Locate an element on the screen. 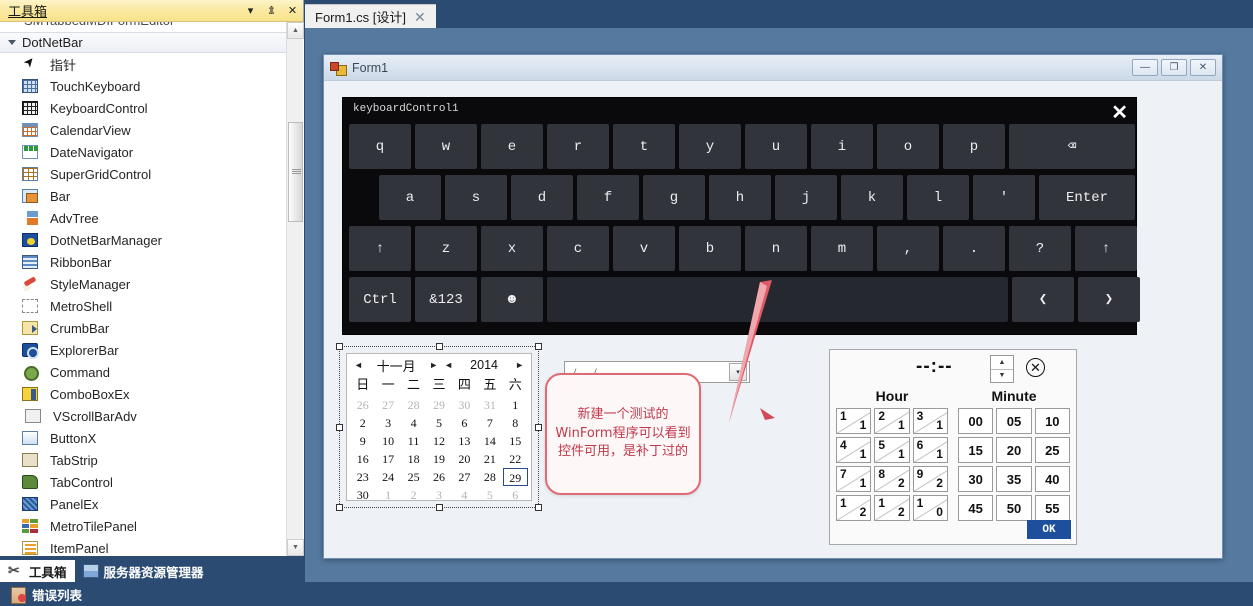 This screenshot has height=606, width=1253. prev-year-icon: ◄ is located at coordinates (448, 365).